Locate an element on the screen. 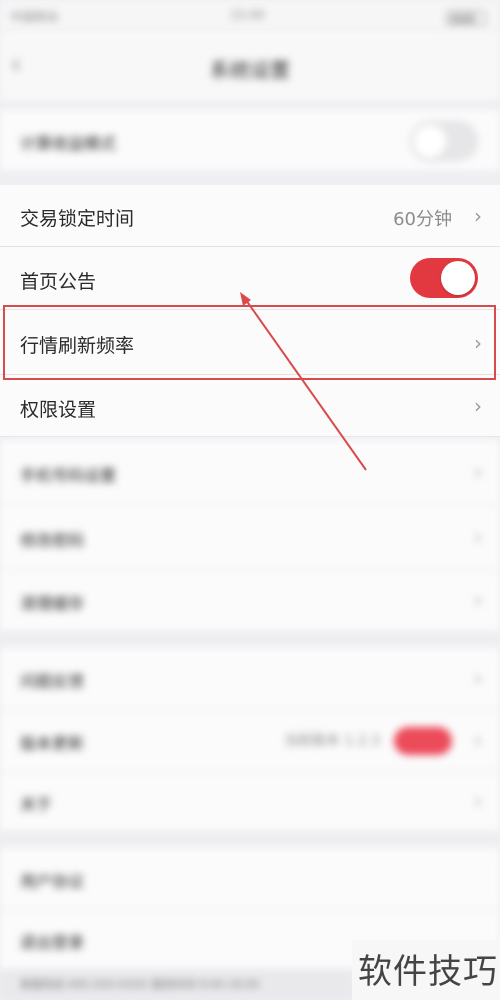 The image size is (500, 1000). setting-label: 问题反馈 is located at coordinates (52, 681).